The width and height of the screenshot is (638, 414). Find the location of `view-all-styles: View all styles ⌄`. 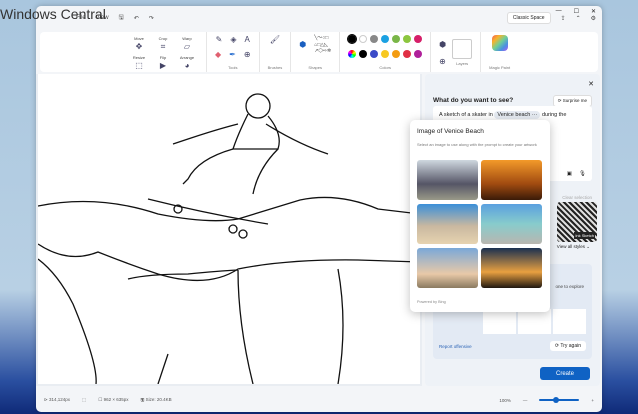

view-all-styles: View all styles ⌄ is located at coordinates (573, 247).